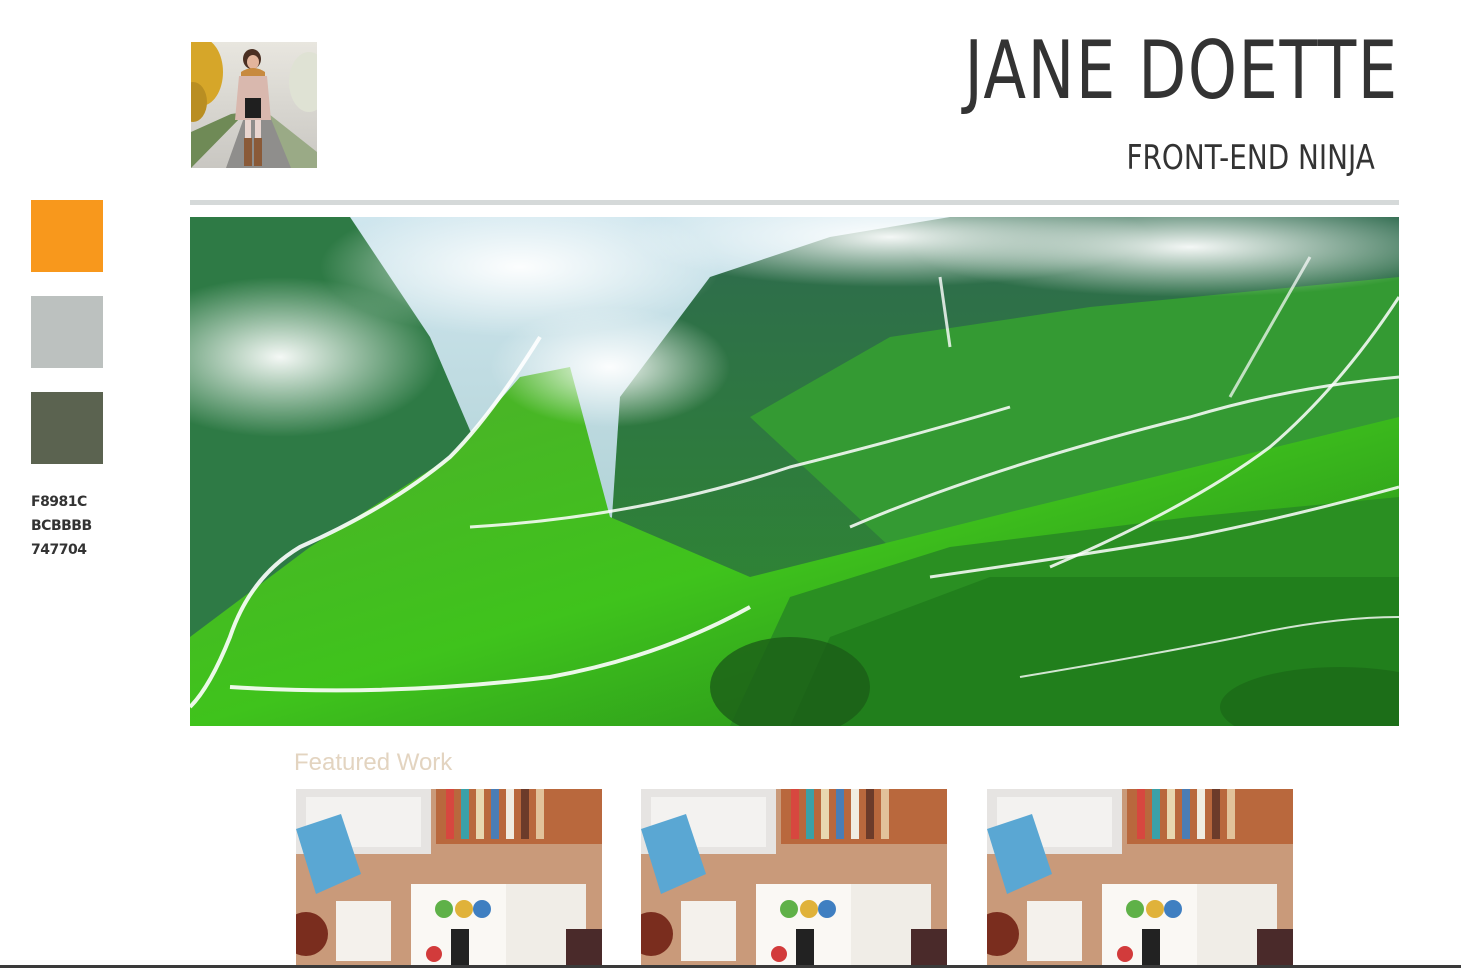  Describe the element at coordinates (794, 202) in the screenshot. I see `header-divider` at that location.